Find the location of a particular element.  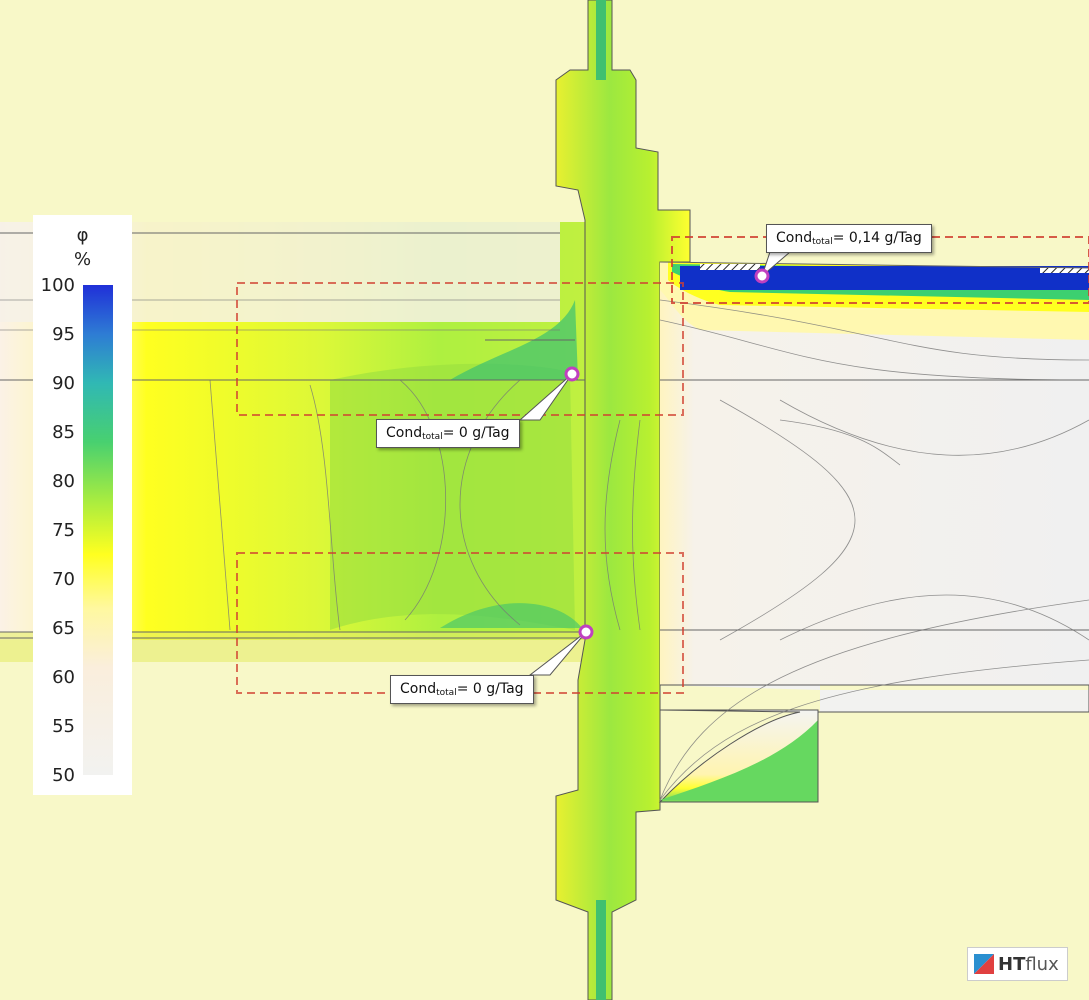

callout-value: = 0,14 g/Tag is located at coordinates (877, 238).